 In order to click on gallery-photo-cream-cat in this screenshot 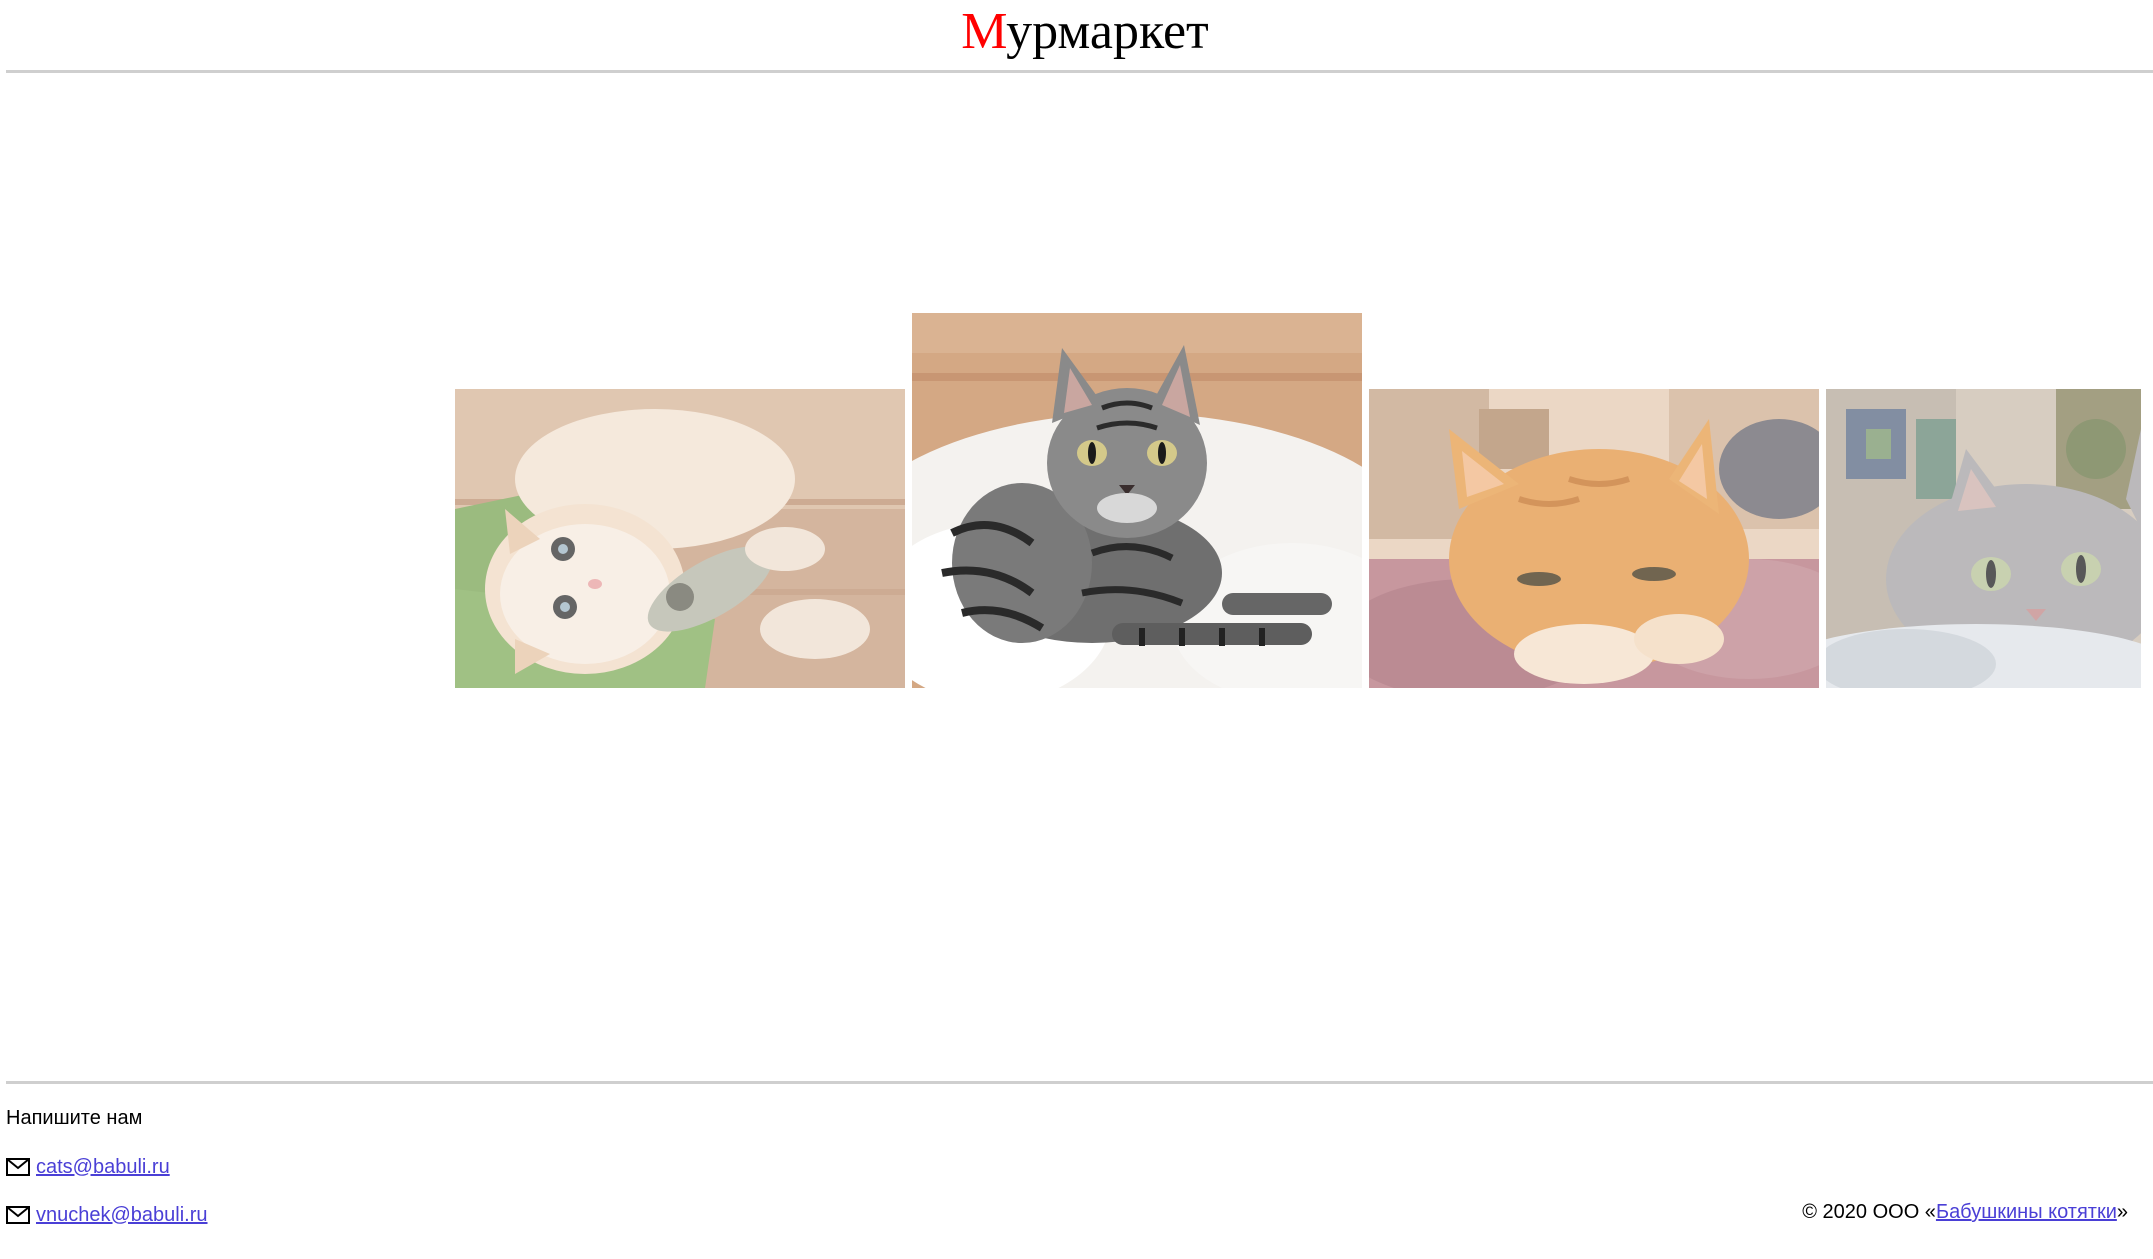, I will do `click(680, 538)`.